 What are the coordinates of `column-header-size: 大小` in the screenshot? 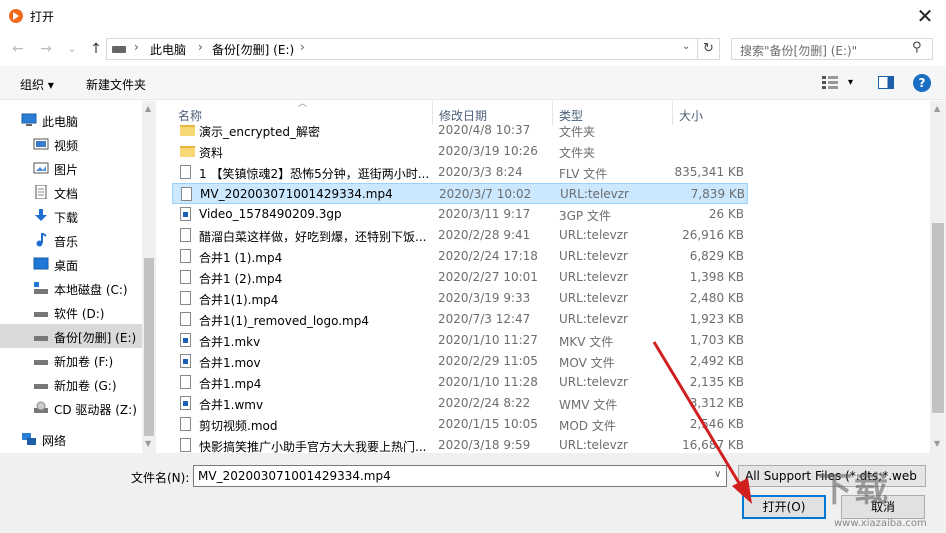 It's located at (691, 115).